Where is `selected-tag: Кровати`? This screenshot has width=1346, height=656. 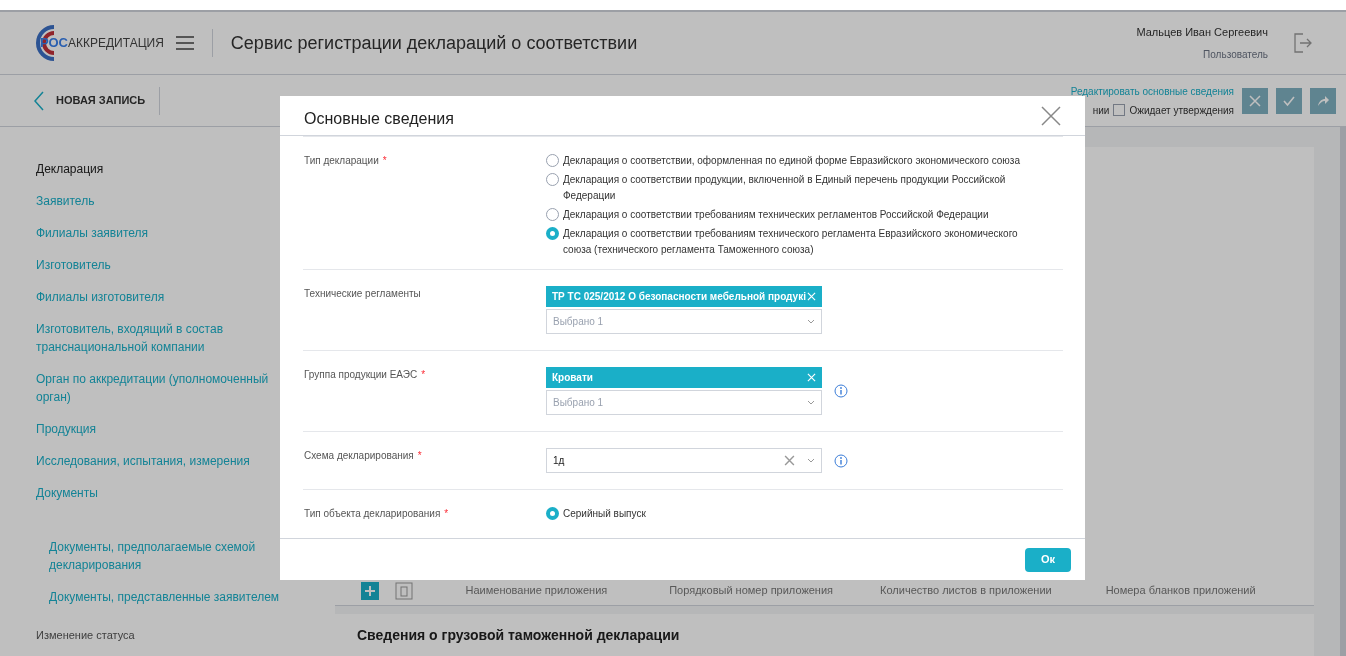
selected-tag: Кровати is located at coordinates (684, 378).